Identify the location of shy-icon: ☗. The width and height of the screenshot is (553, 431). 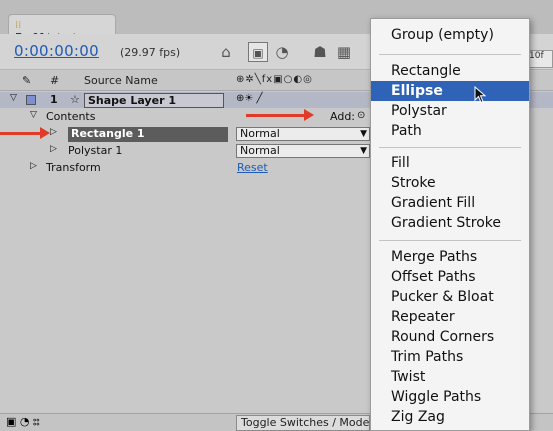
(320, 52).